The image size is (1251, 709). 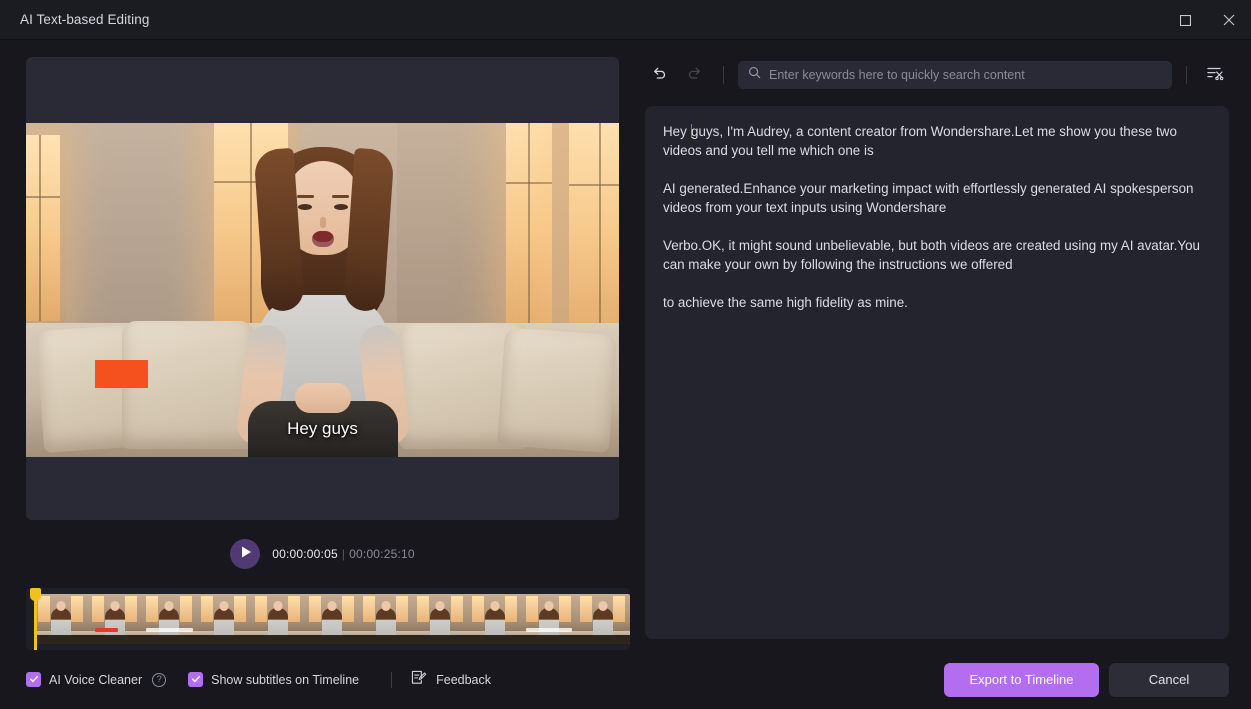 I want to click on help-circle-icon: ?, so click(x=159, y=679).